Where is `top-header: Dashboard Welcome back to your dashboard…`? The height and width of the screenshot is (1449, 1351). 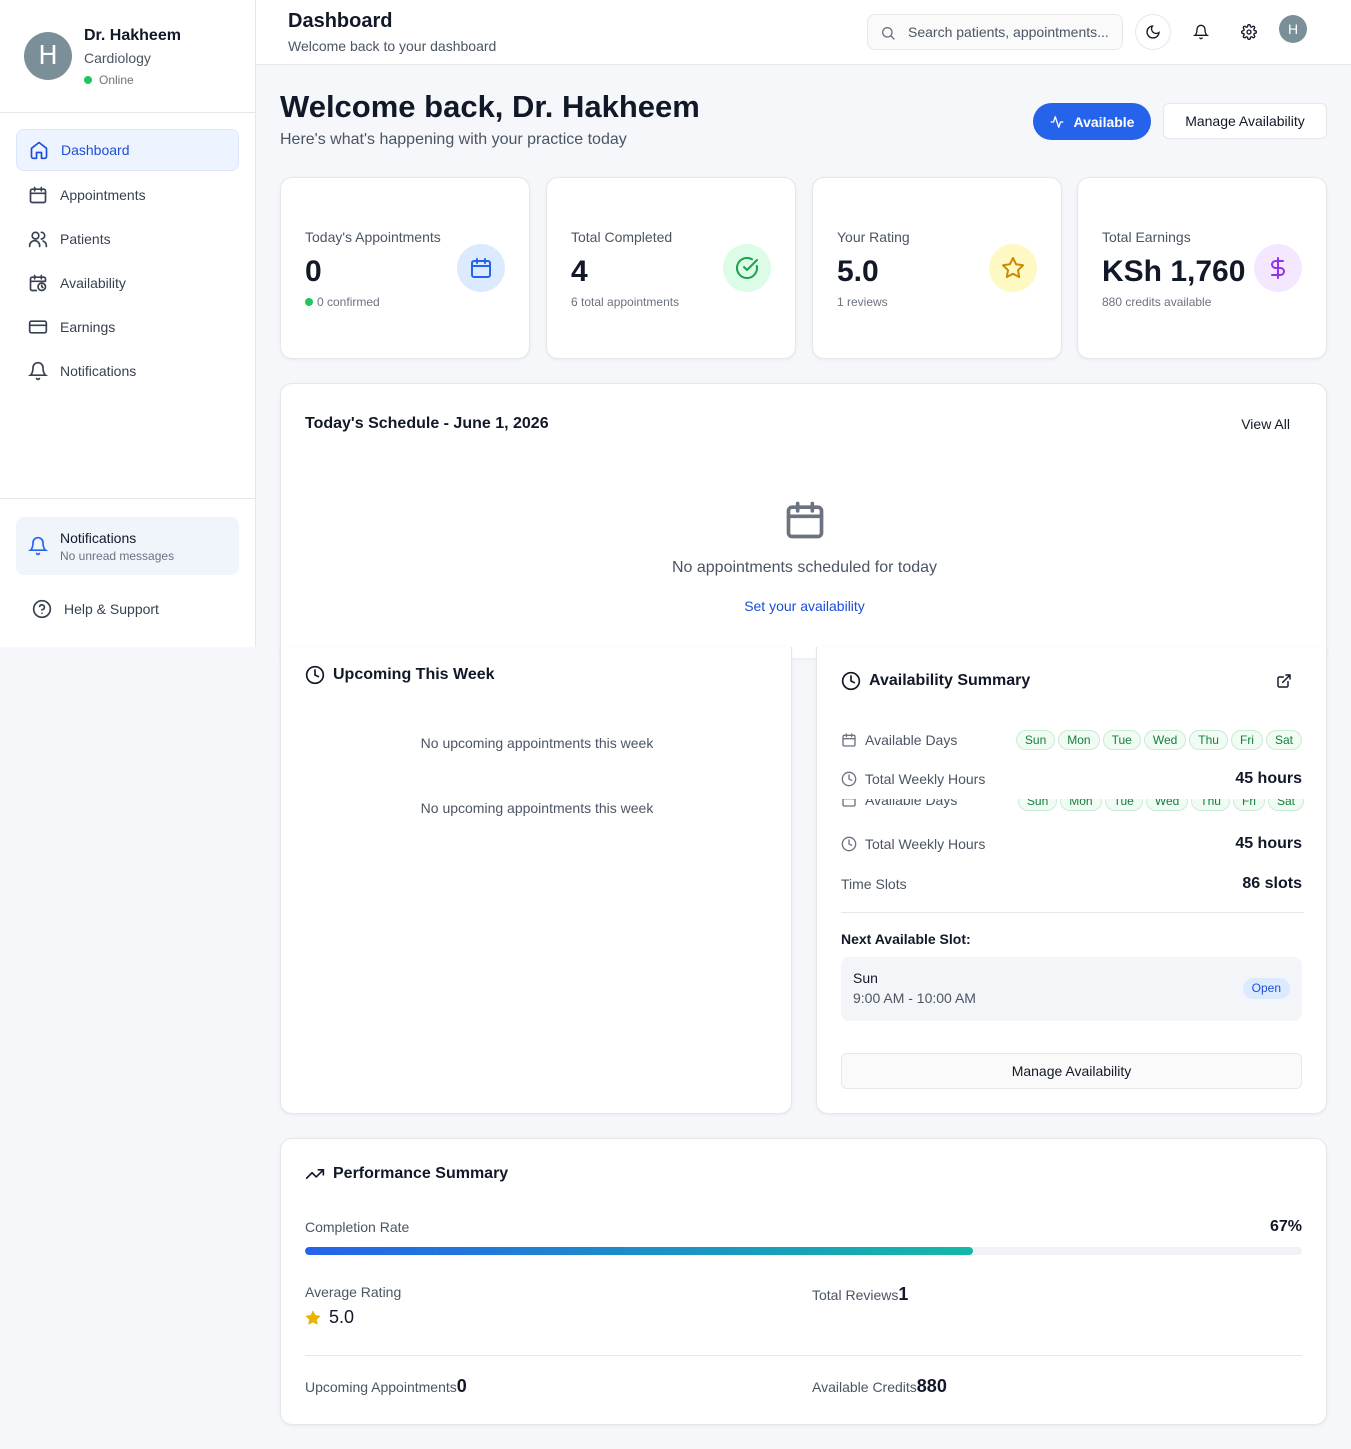 top-header: Dashboard Welcome back to your dashboard… is located at coordinates (803, 32).